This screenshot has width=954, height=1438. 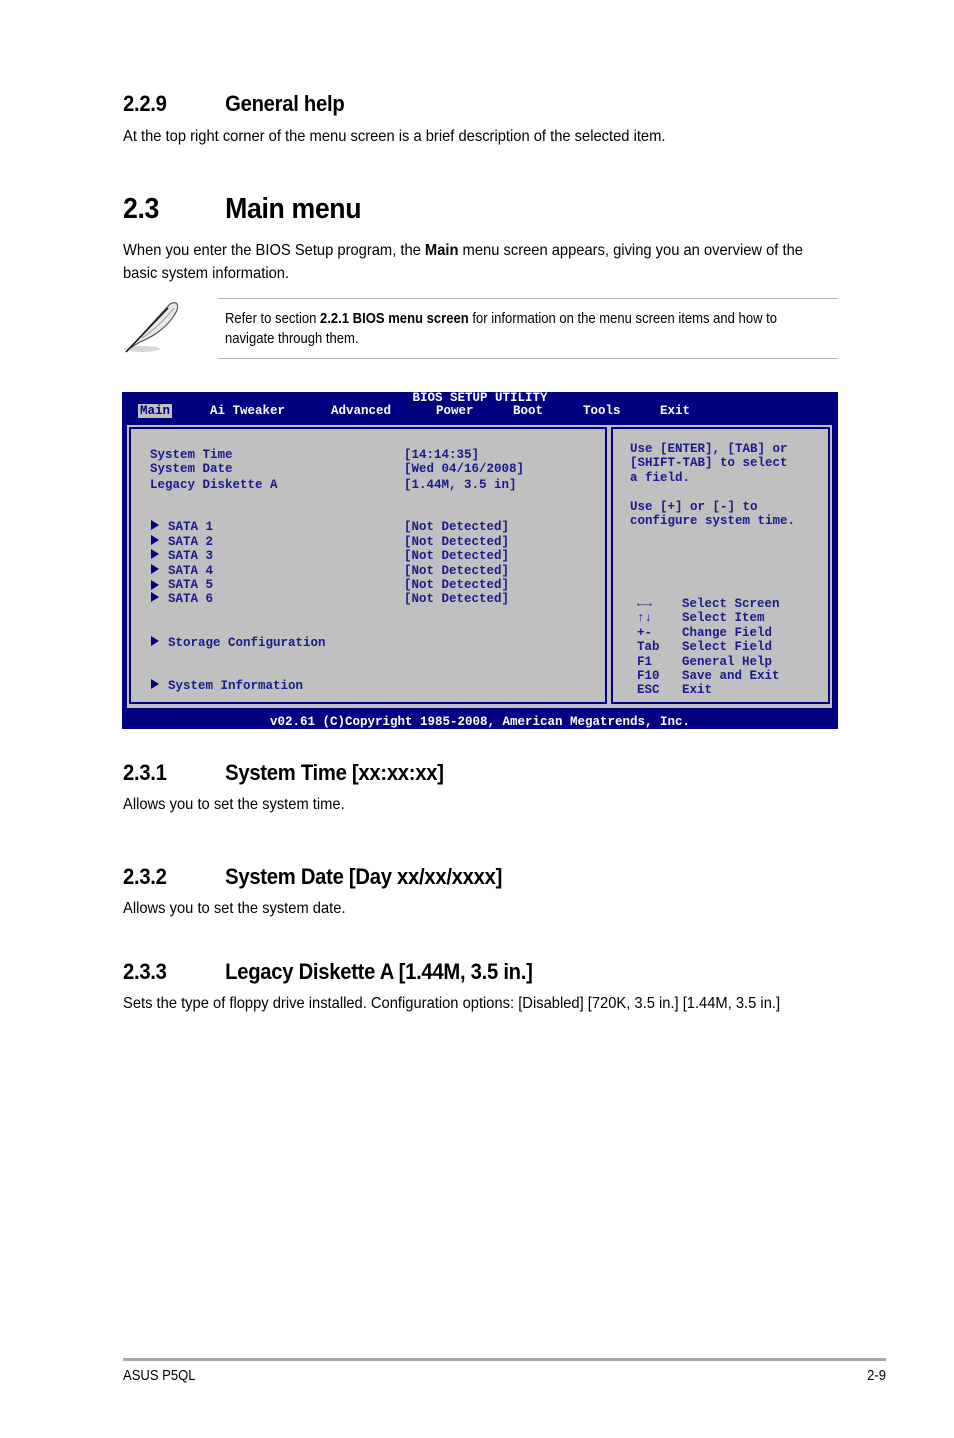 What do you see at coordinates (648, 676) in the screenshot?
I see `key-name: F10` at bounding box center [648, 676].